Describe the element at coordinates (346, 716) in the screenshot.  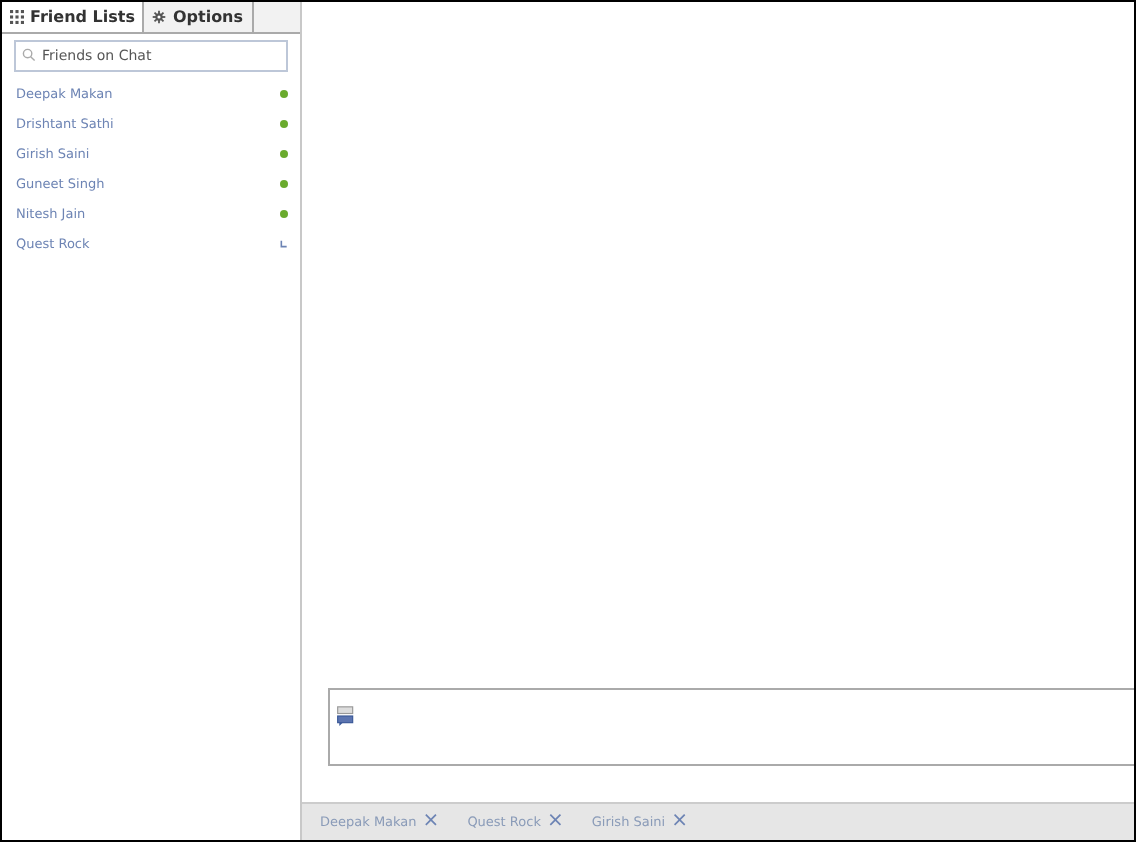
I see `chat-bubbles-icon` at that location.